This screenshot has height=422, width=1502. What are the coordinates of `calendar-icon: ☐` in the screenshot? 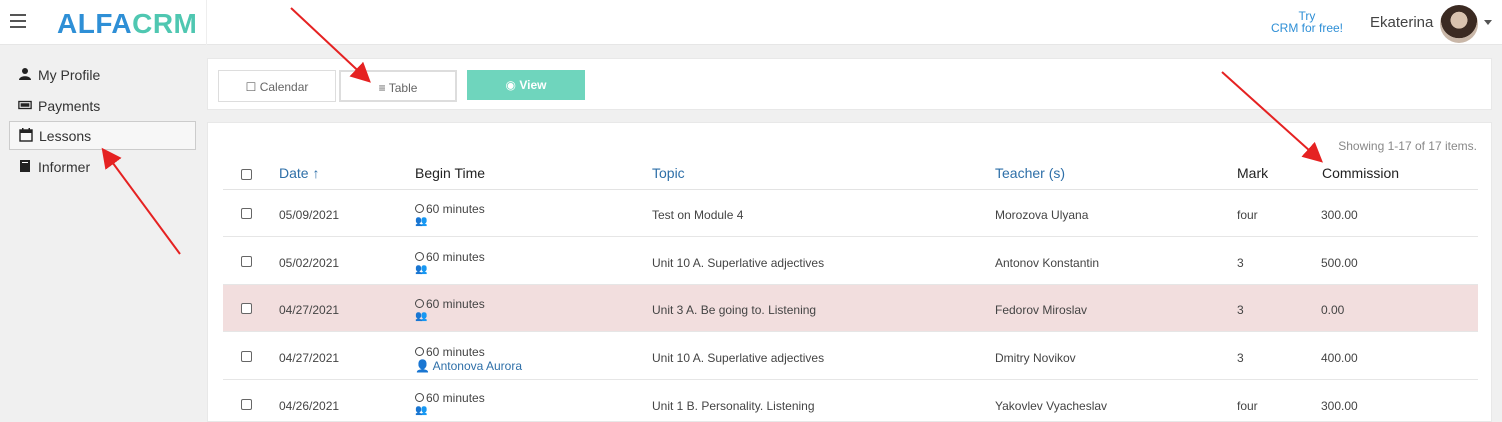 It's located at (251, 87).